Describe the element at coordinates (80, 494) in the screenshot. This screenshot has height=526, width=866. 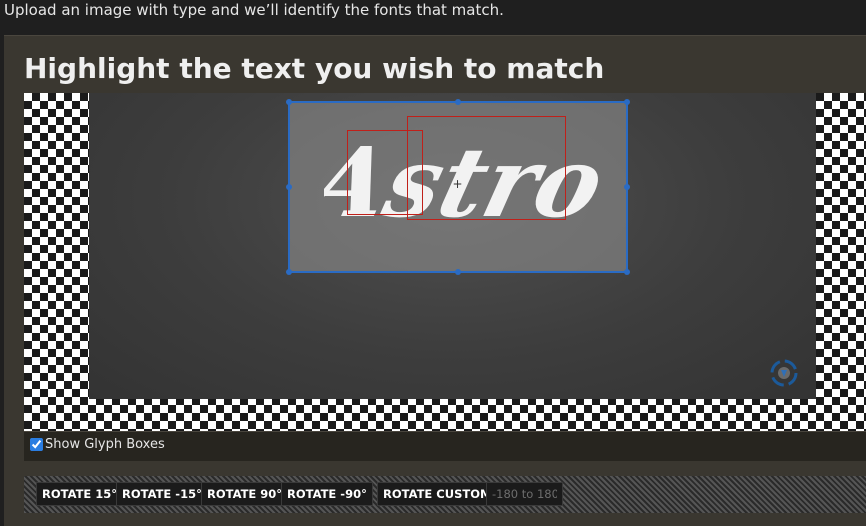
I see `rotate-15-button: ROTATE 15°` at that location.